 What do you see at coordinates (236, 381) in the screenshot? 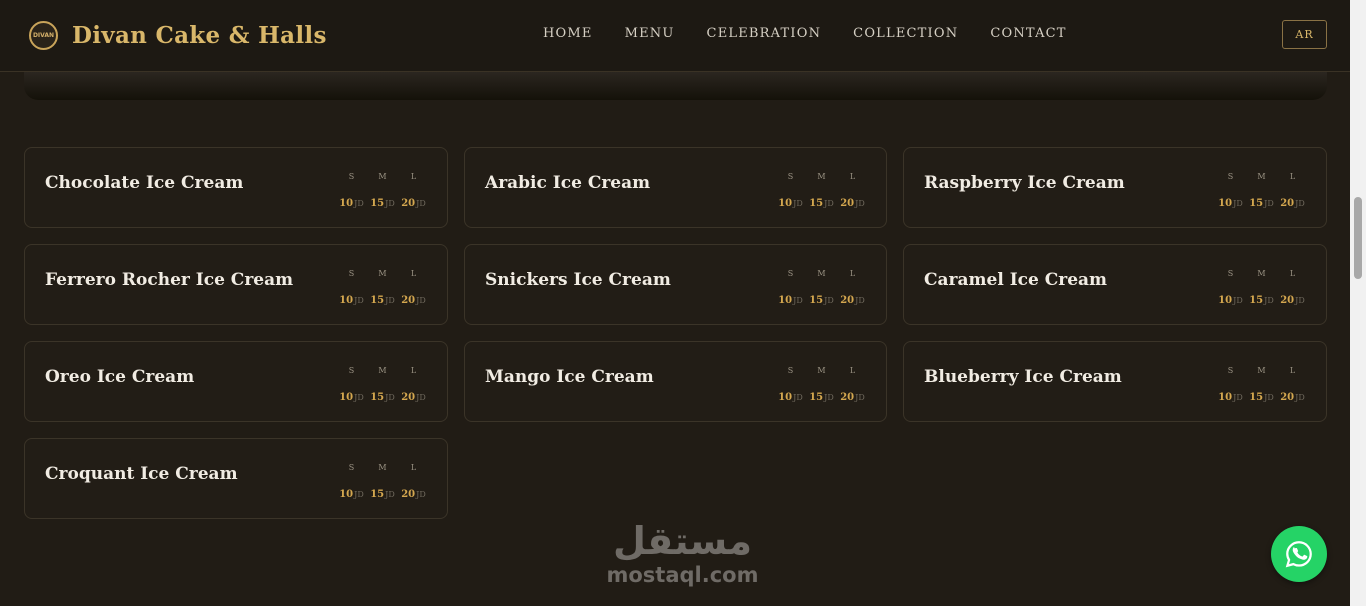
I see `menu-item-card: Oreo Ice Cream S 10JD M 15JD L 20JD` at bounding box center [236, 381].